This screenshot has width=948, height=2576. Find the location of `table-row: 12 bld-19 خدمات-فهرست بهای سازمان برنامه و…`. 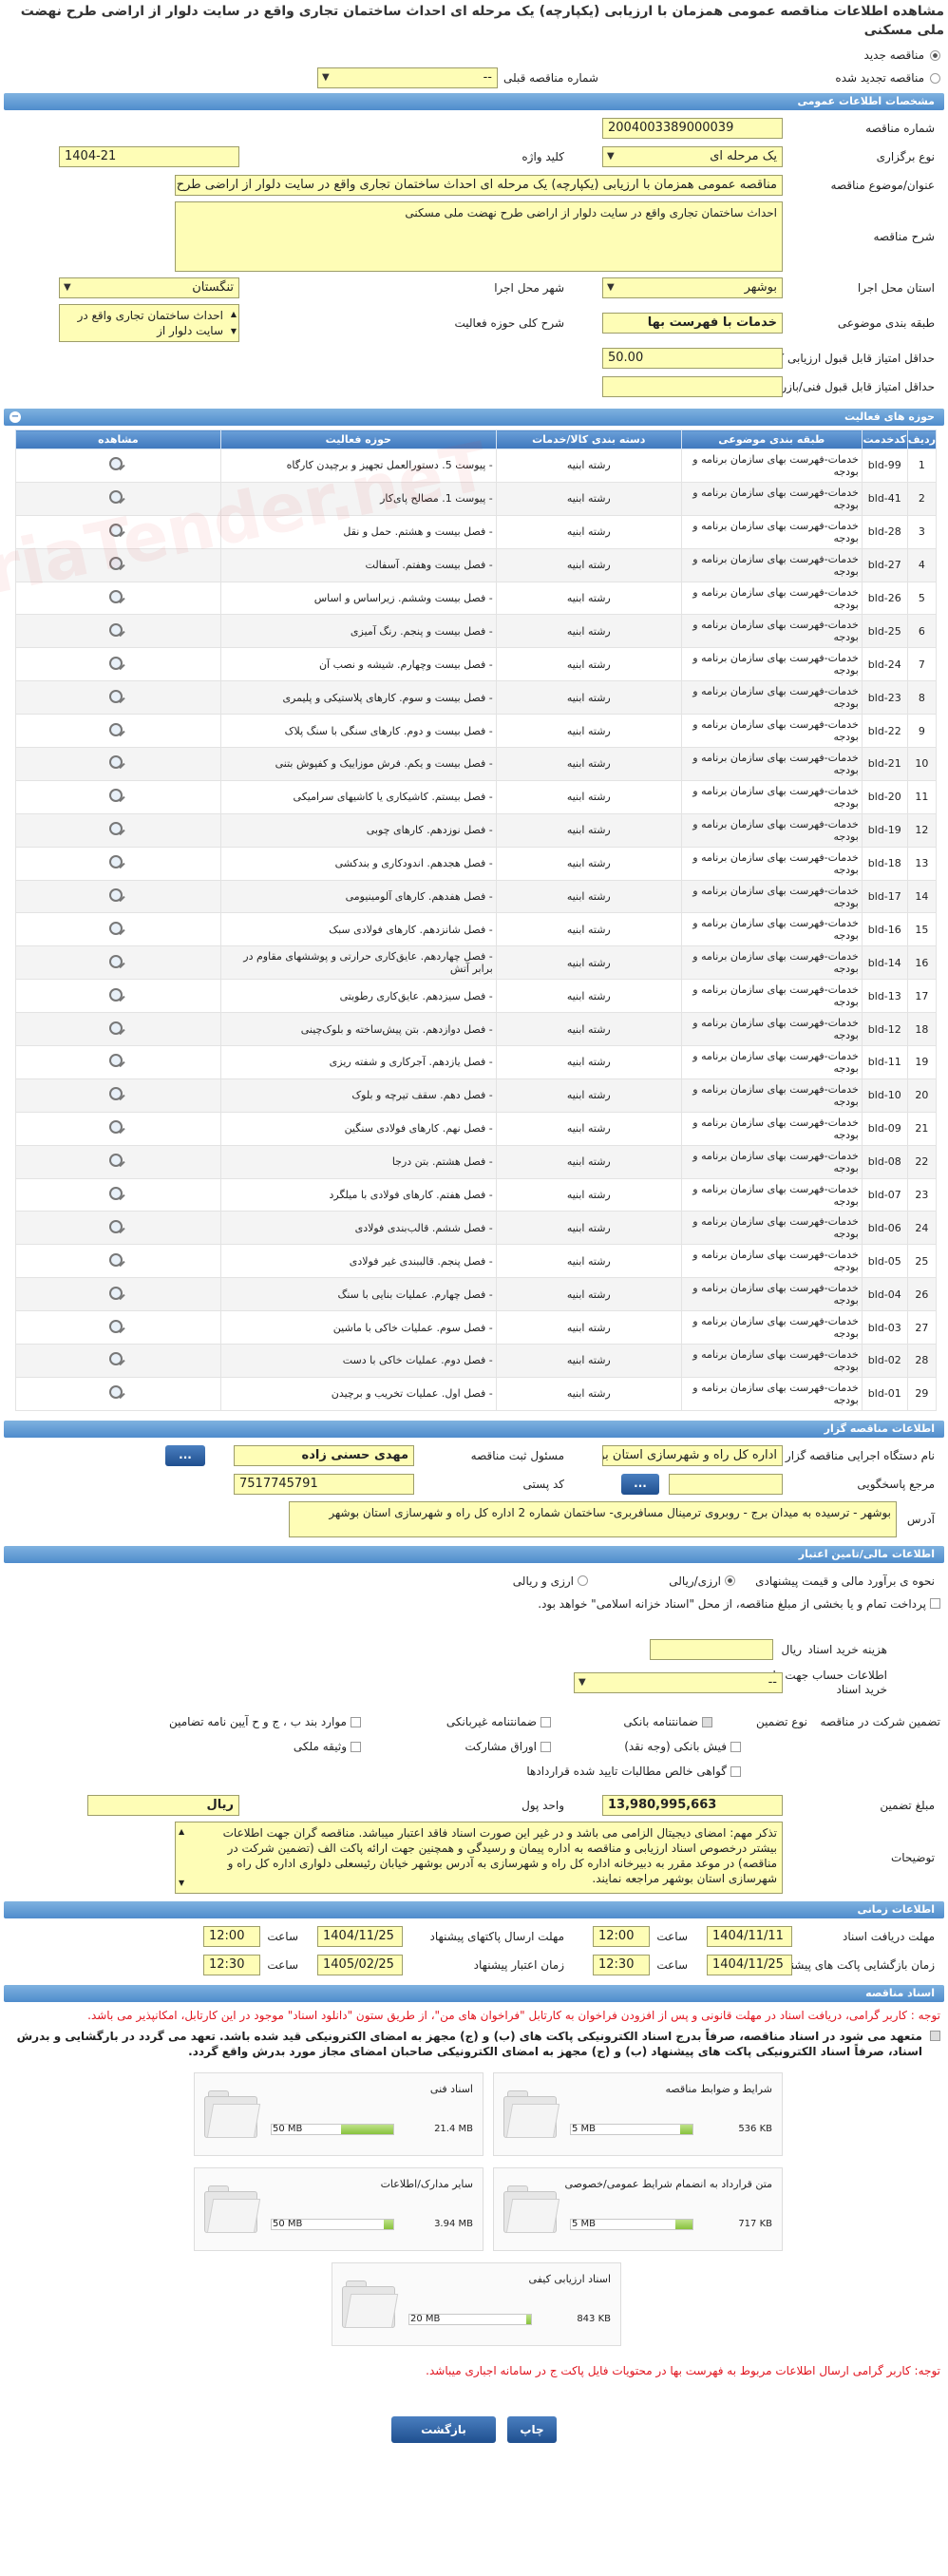

table-row: 12 bld-19 خدمات-فهرست بهای سازمان برنامه و… is located at coordinates (476, 830).